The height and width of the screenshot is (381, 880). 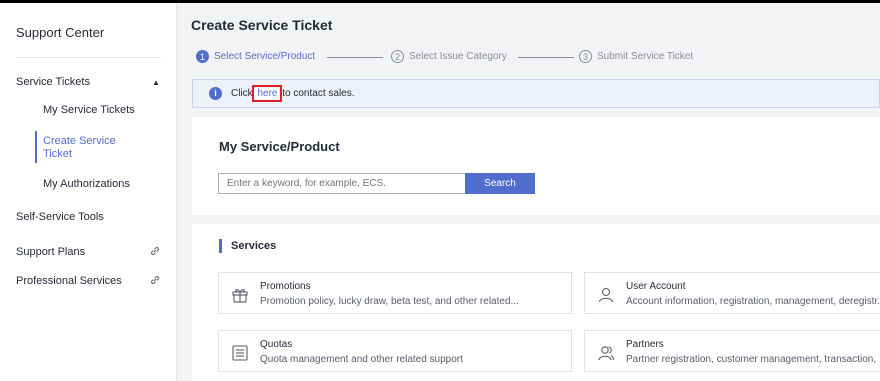 I want to click on section-title: Services, so click(x=254, y=246).